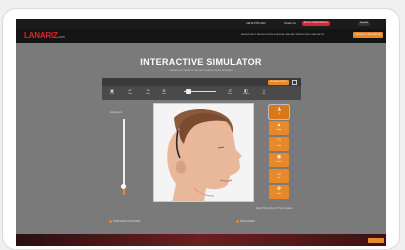  What do you see at coordinates (279, 152) in the screenshot?
I see `feature-ribbon: ◮ Tip ▲ Bridge ◠ Hump ◉ Nostril ◡ Chin ✥ Move` at bounding box center [279, 152].